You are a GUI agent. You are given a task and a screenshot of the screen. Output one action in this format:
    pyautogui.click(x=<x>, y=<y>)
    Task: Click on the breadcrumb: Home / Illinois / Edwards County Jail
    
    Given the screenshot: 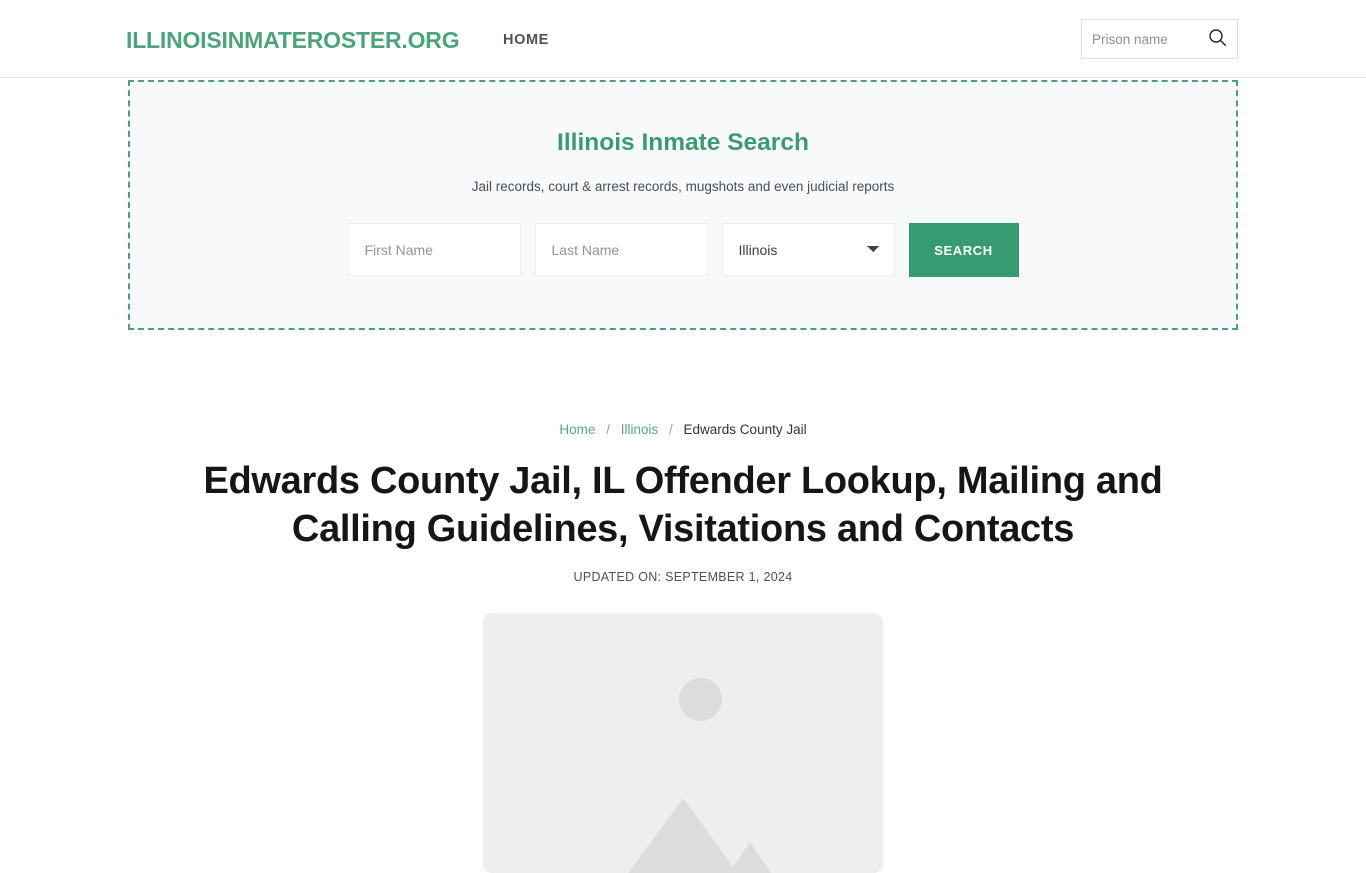 What is the action you would take?
    pyautogui.click(x=683, y=430)
    